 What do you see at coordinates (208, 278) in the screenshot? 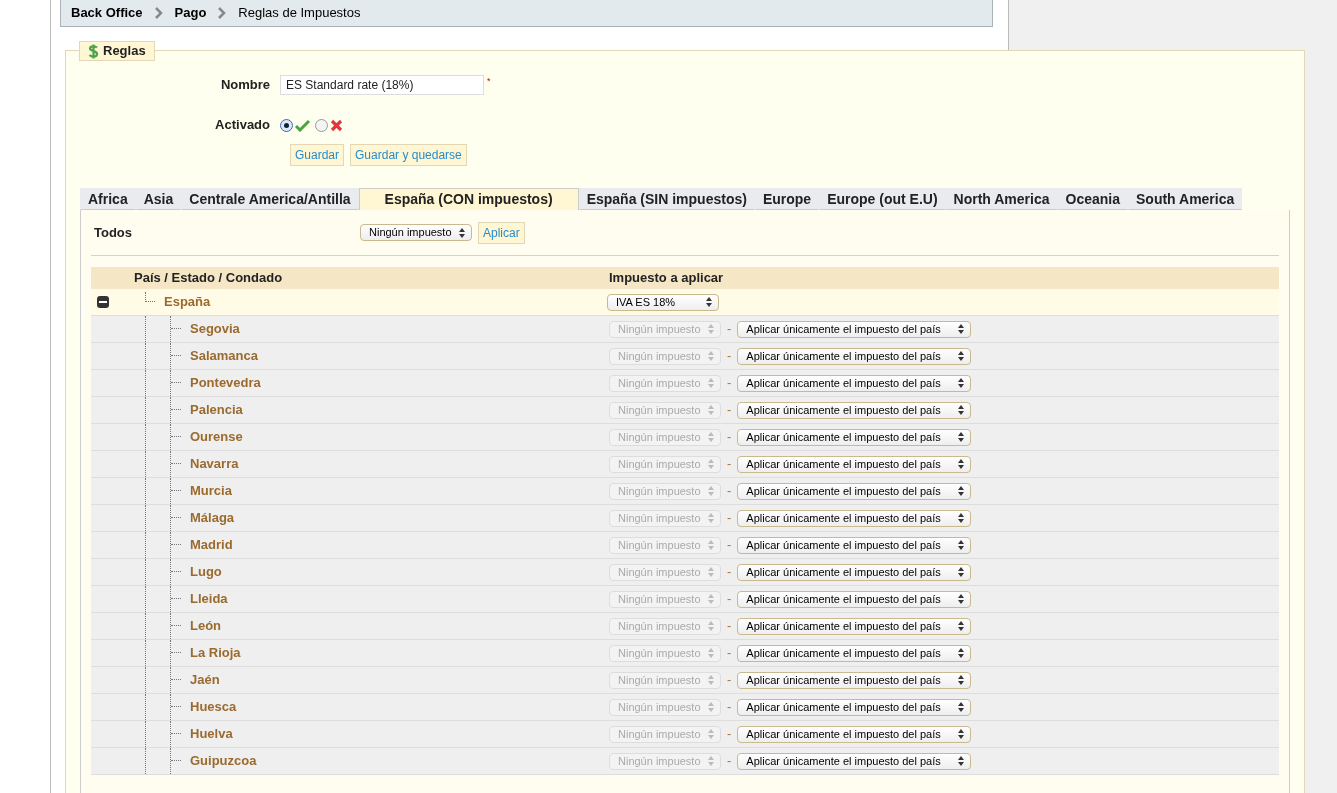
I see `column-header: País / Estado / Condado` at bounding box center [208, 278].